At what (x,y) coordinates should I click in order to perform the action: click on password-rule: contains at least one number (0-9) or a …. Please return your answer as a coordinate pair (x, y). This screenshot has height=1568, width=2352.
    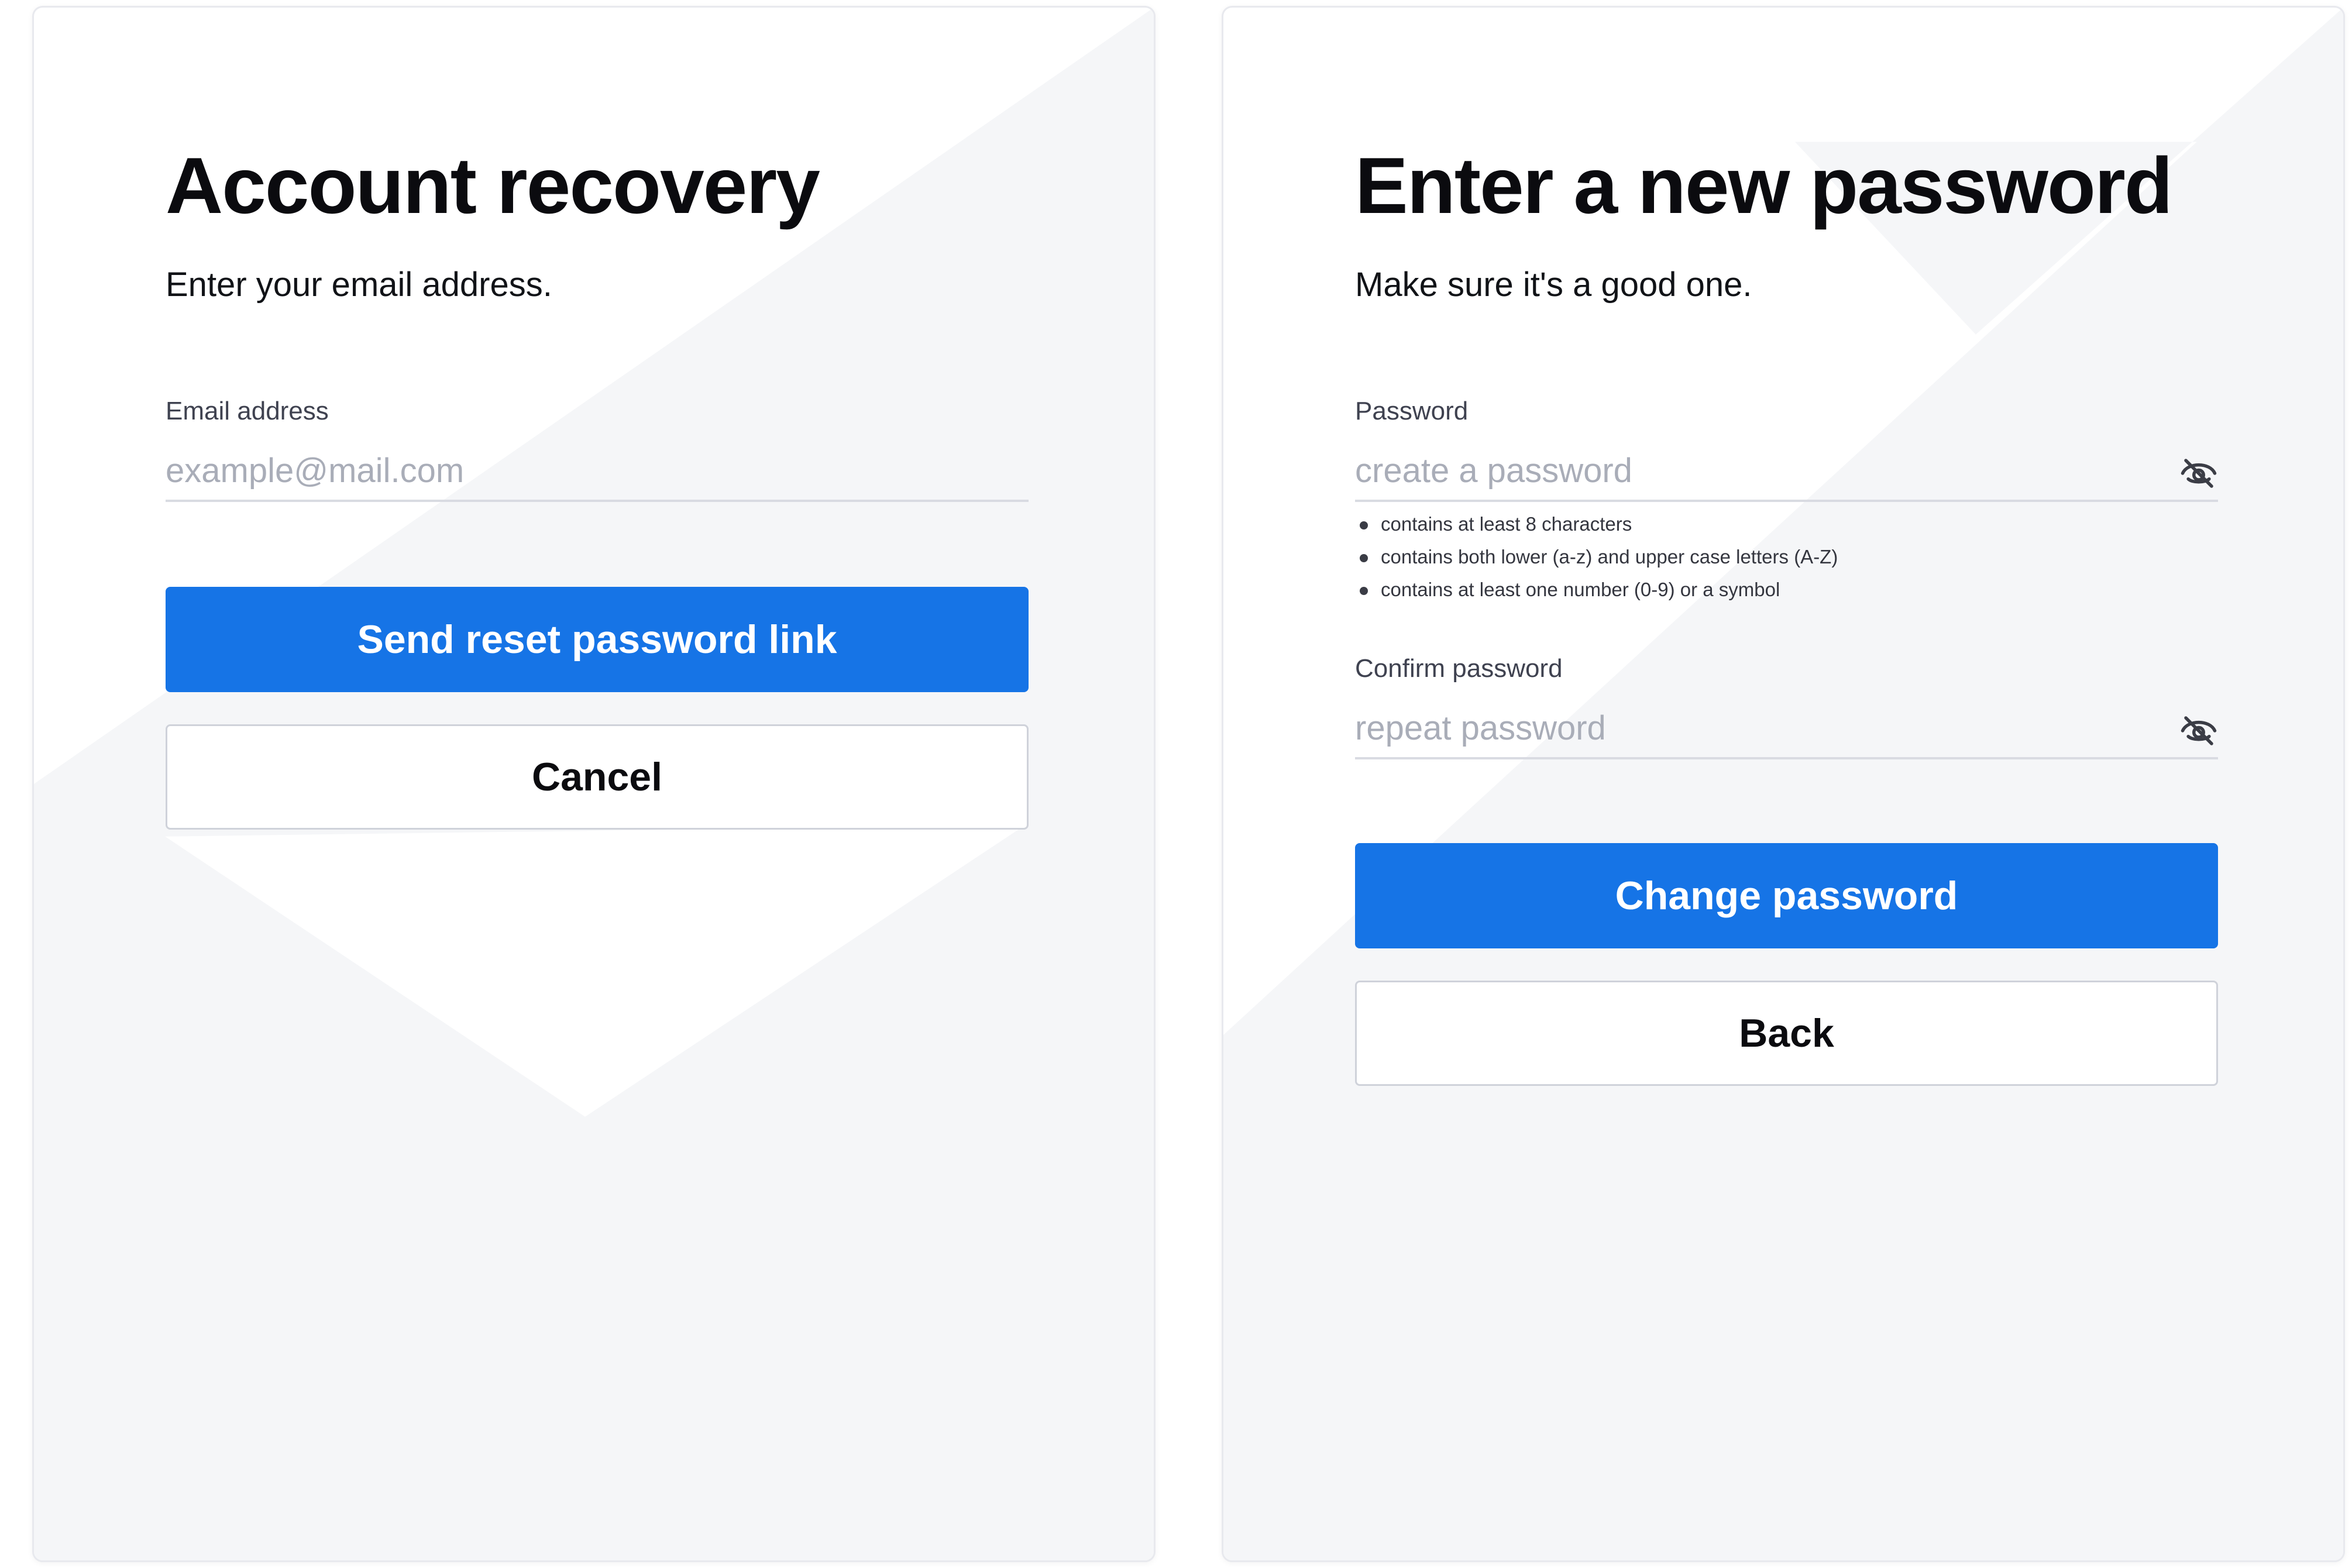
    Looking at the image, I should click on (1597, 589).